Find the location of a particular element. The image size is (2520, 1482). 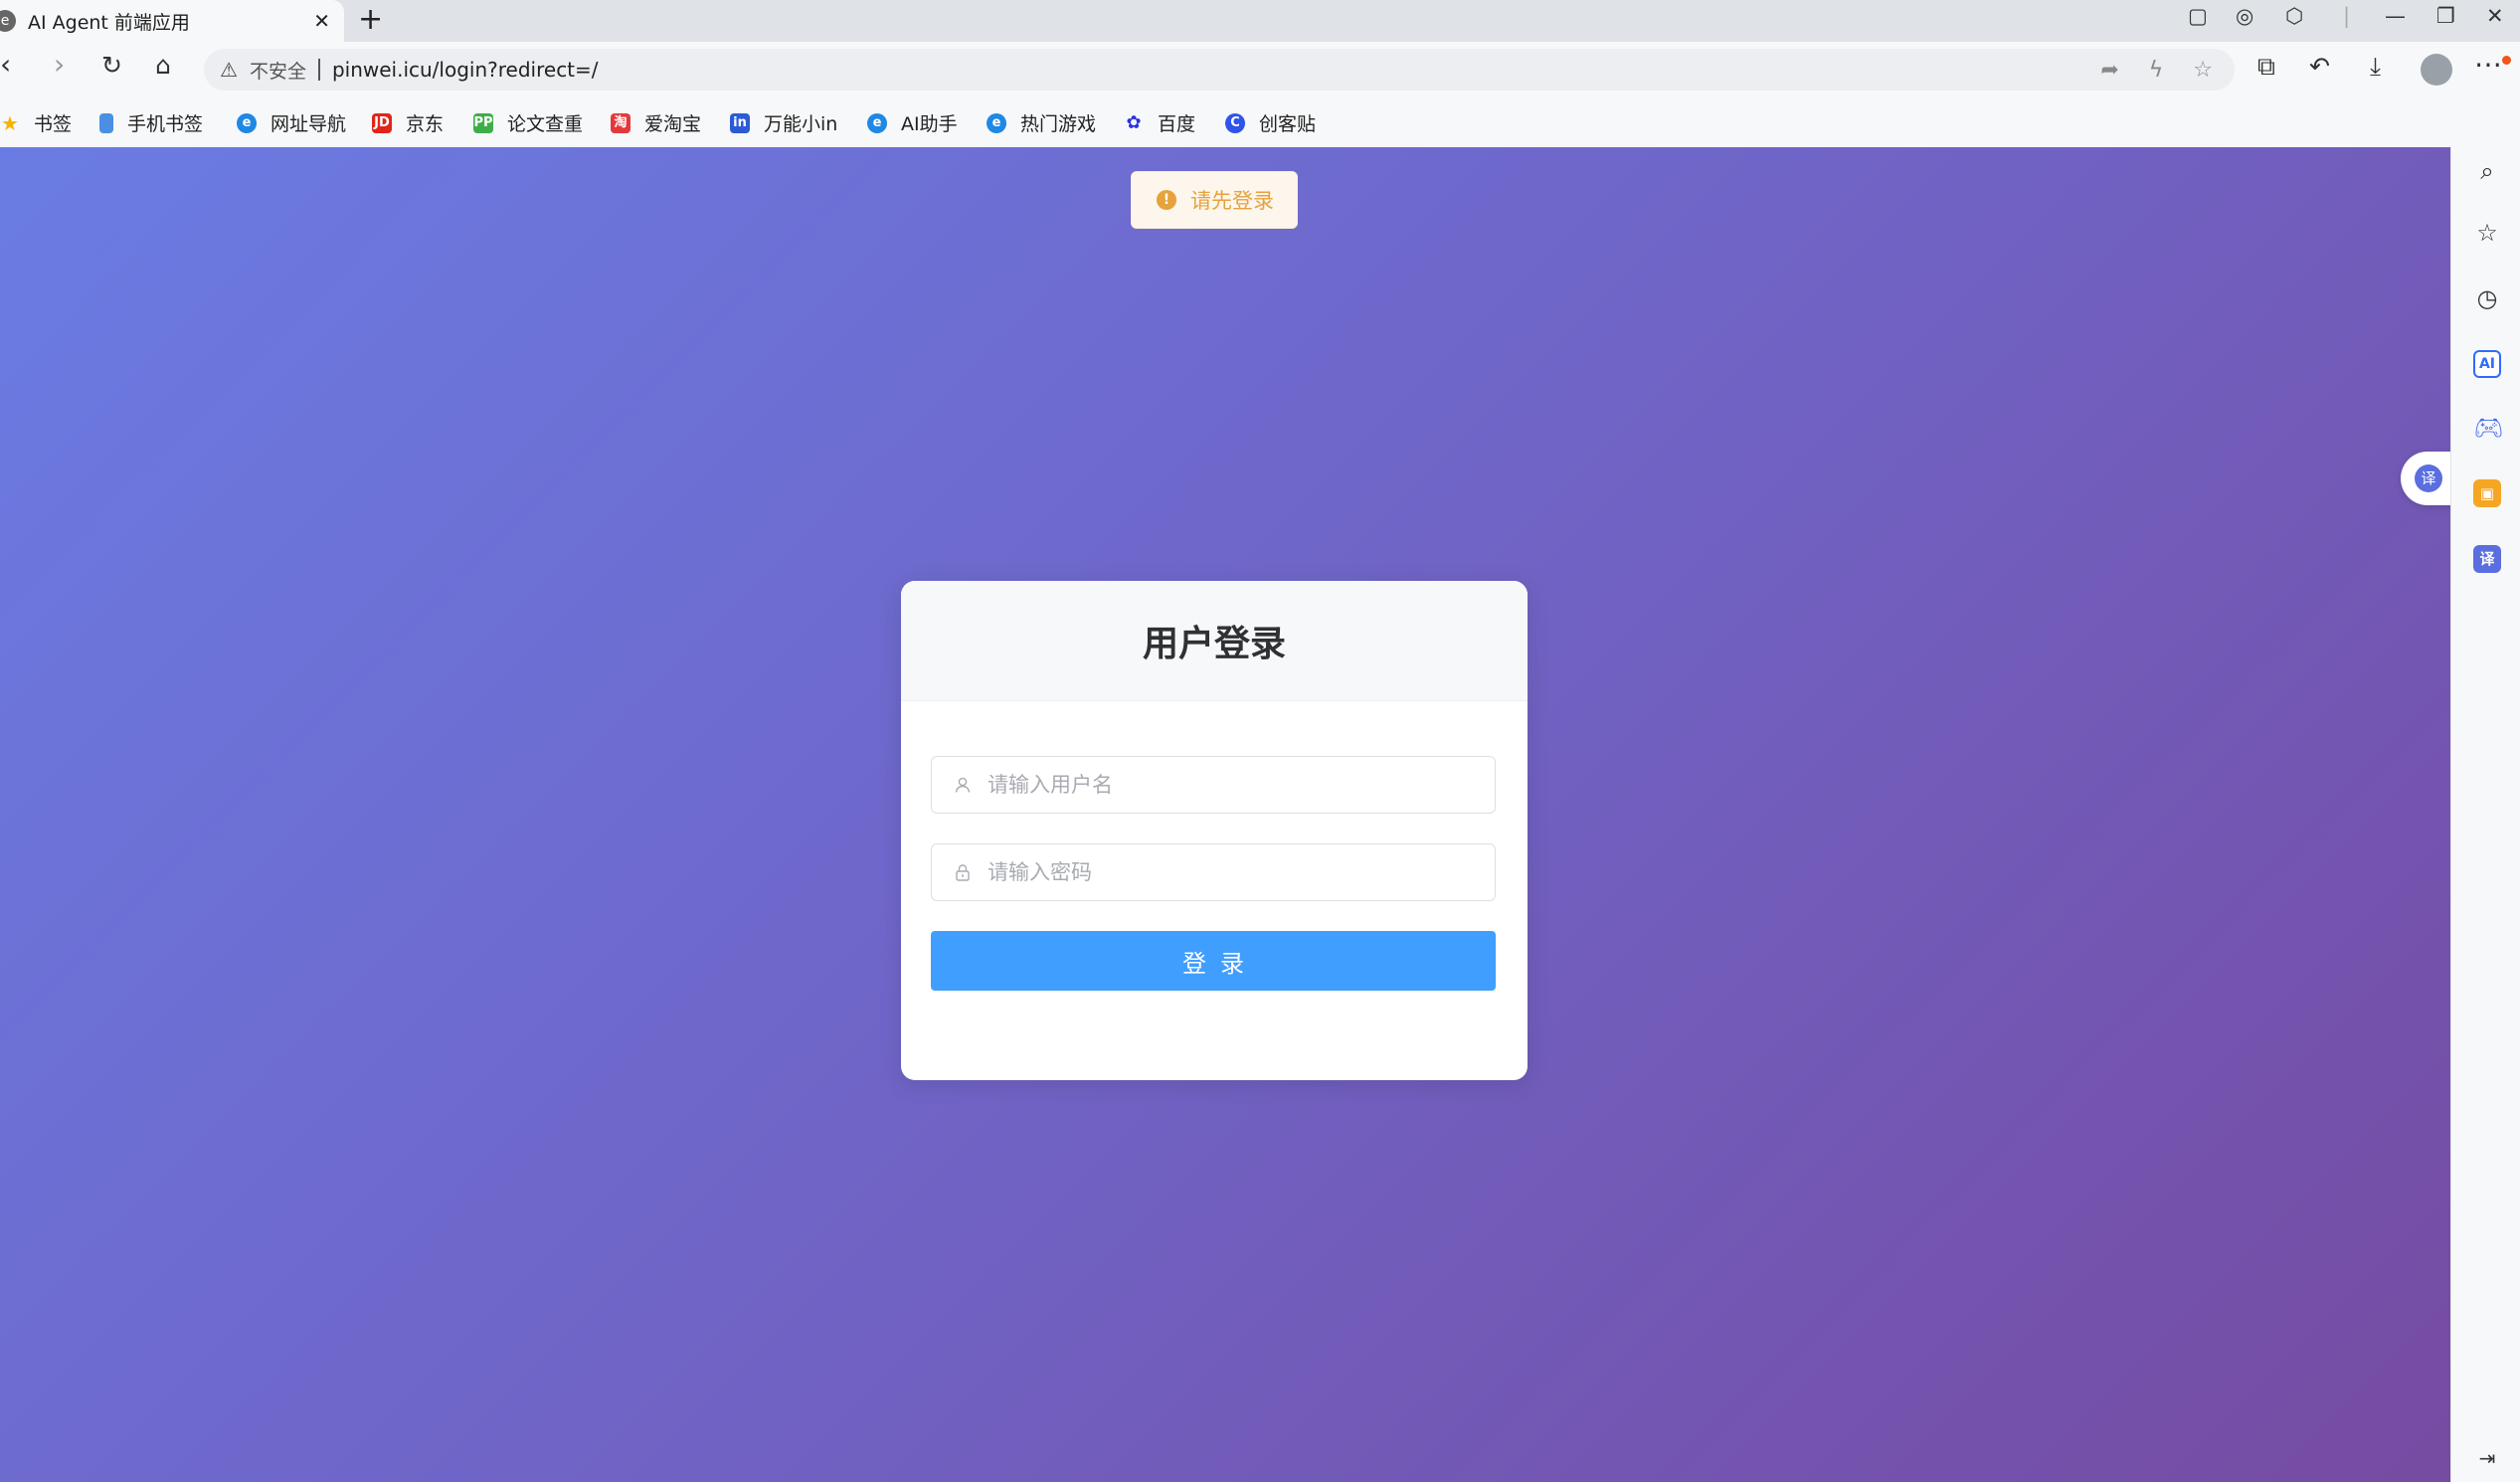

bookmark-item: e 热门游戏 is located at coordinates (1041, 123).